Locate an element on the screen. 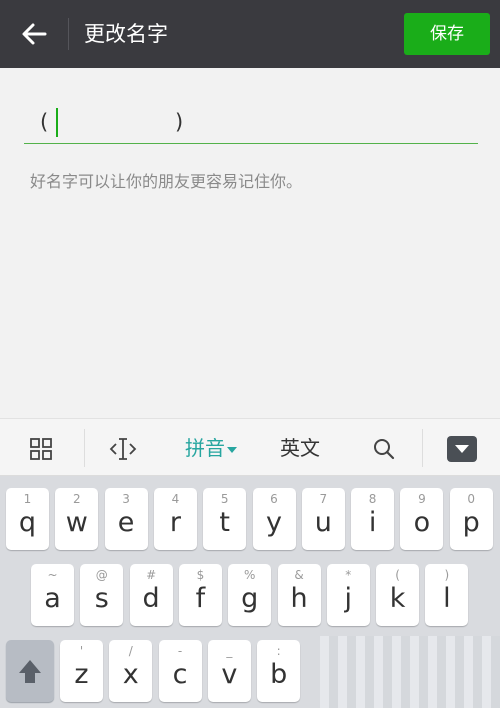 The height and width of the screenshot is (708, 500). key-hint: 3 is located at coordinates (126, 499).